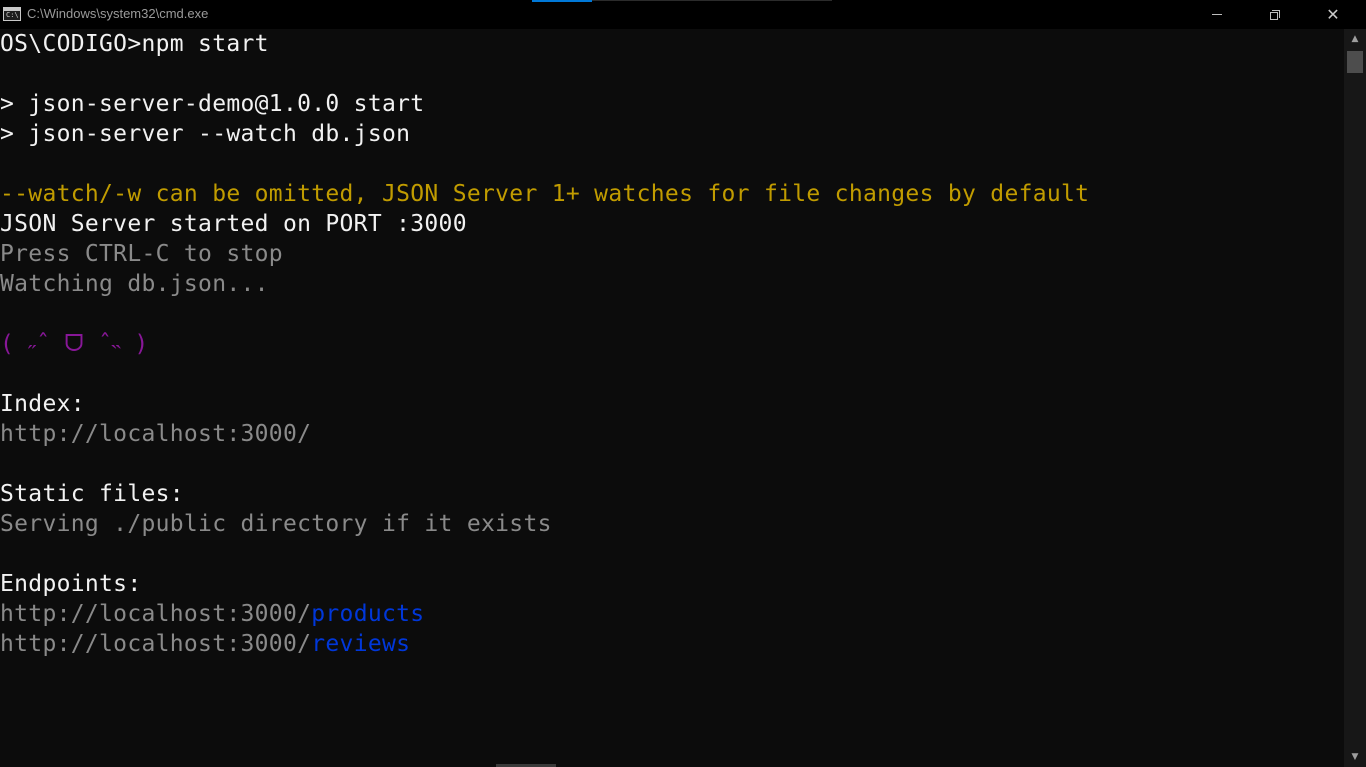 Image resolution: width=1366 pixels, height=767 pixels. Describe the element at coordinates (672, 44) in the screenshot. I see `console-line: OS\CODIGO>npm start` at that location.